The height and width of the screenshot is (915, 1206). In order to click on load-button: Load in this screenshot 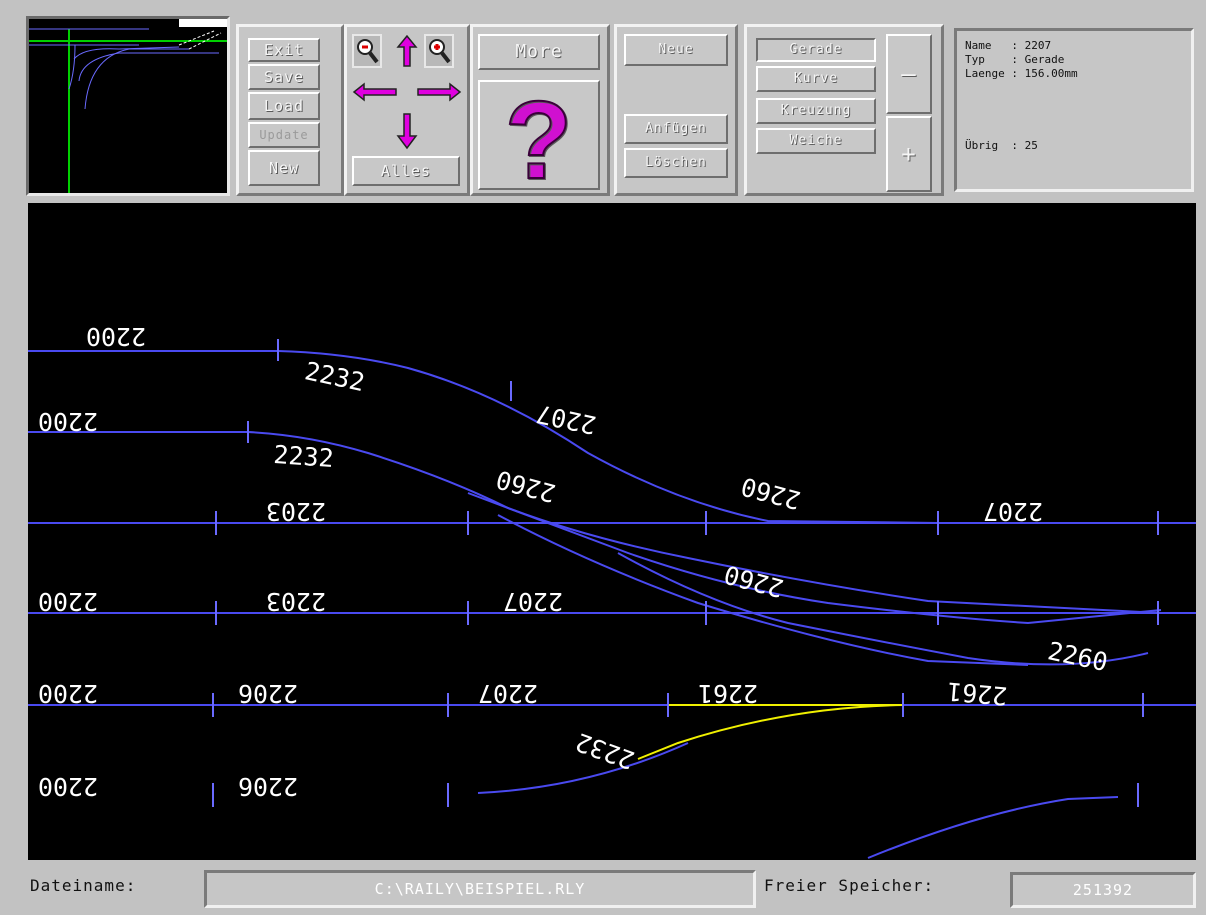, I will do `click(284, 106)`.